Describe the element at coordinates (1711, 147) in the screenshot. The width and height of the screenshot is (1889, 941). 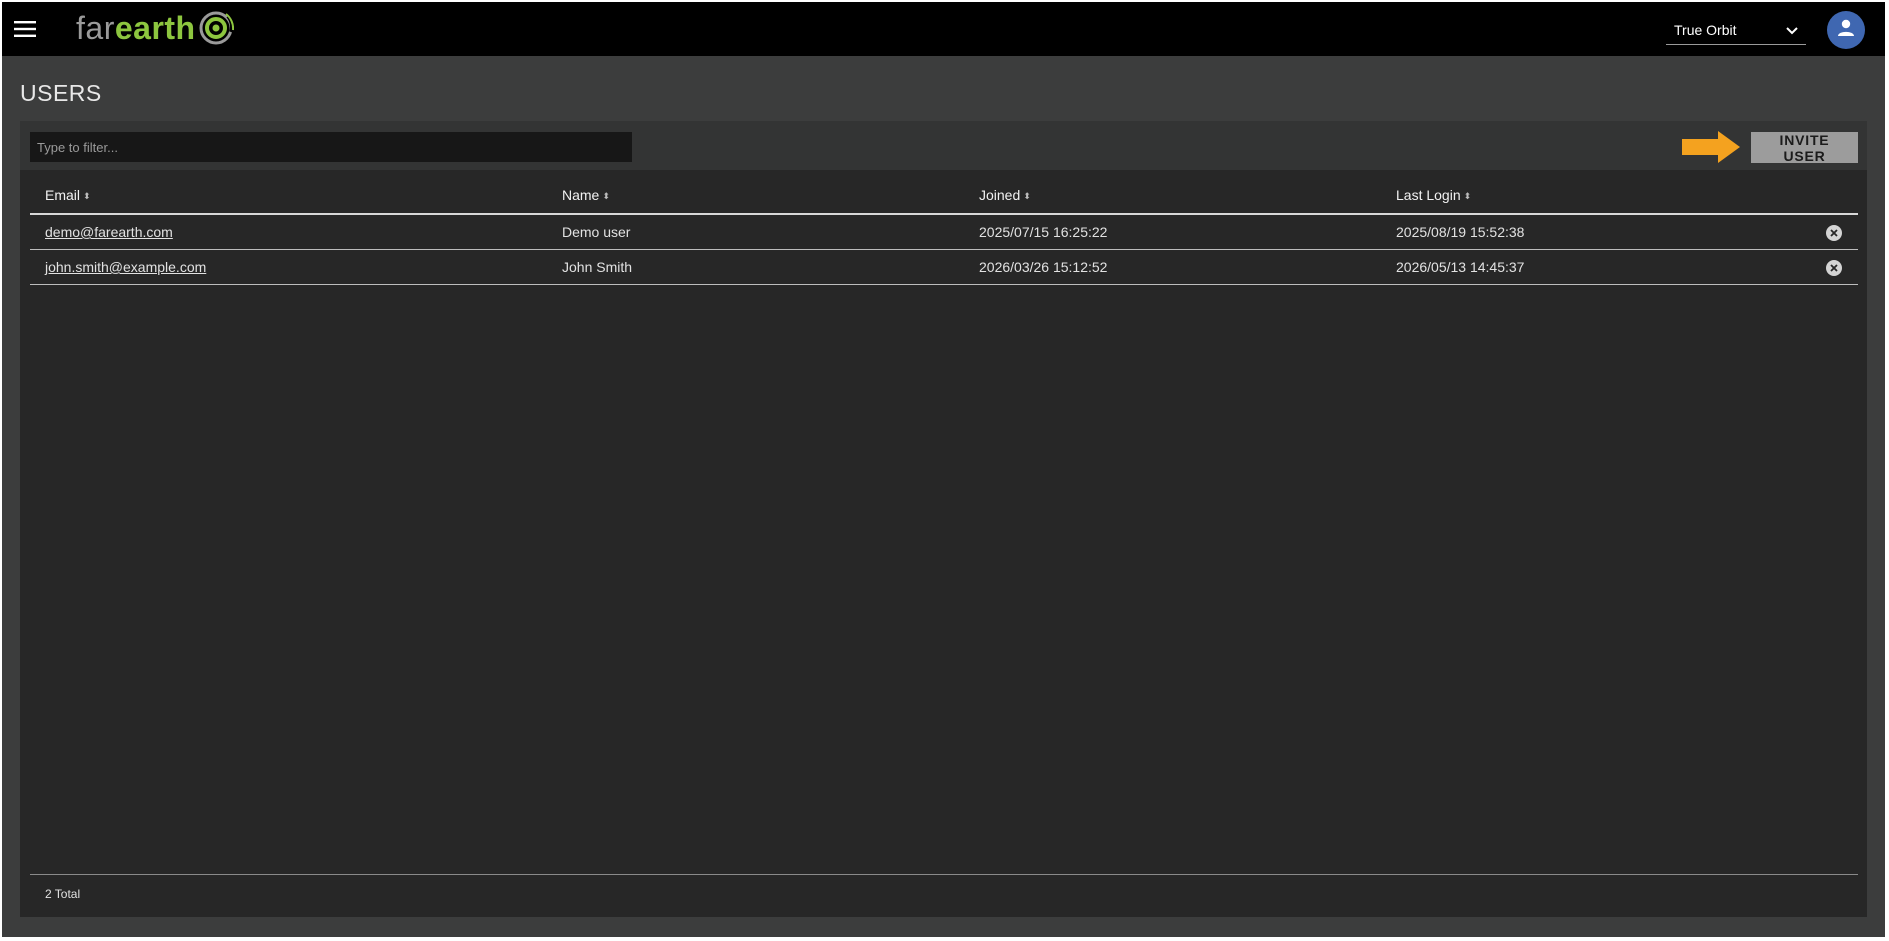
I see `arrow-right-icon` at that location.